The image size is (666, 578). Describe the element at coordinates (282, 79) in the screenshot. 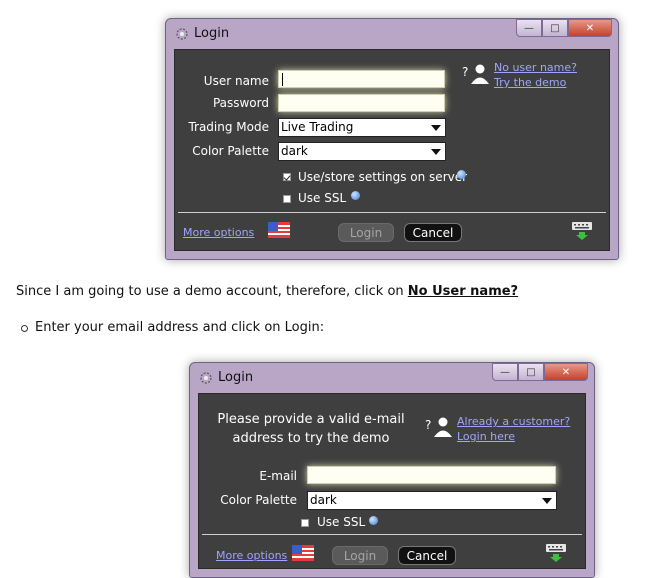

I see `text-caret` at that location.